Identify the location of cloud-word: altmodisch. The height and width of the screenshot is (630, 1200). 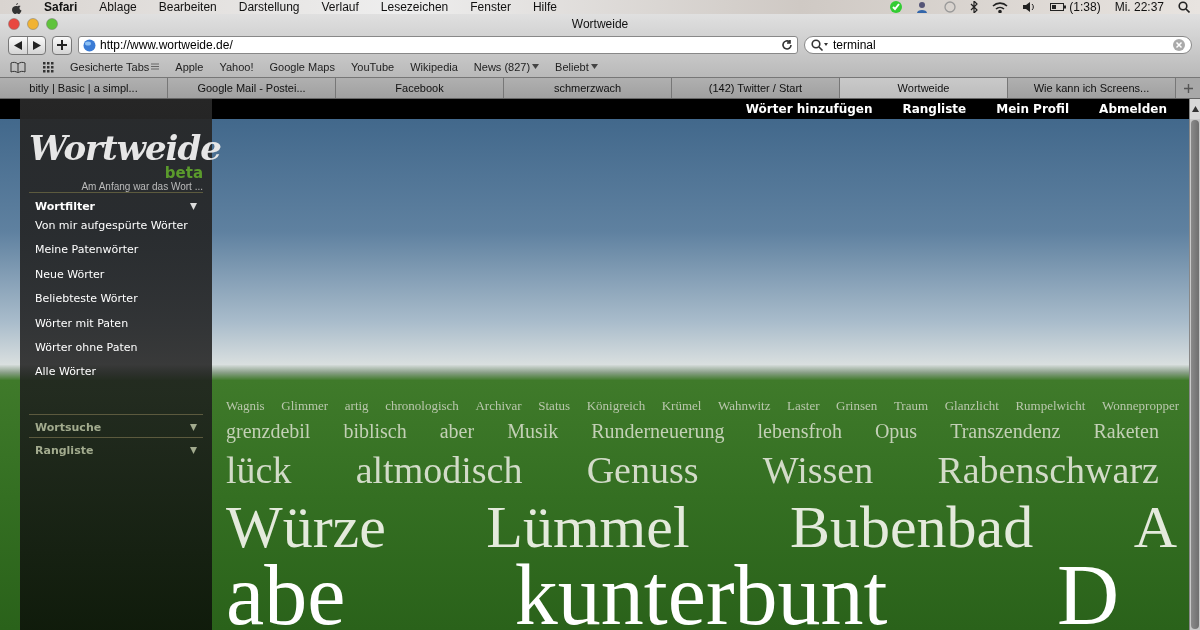
(439, 470).